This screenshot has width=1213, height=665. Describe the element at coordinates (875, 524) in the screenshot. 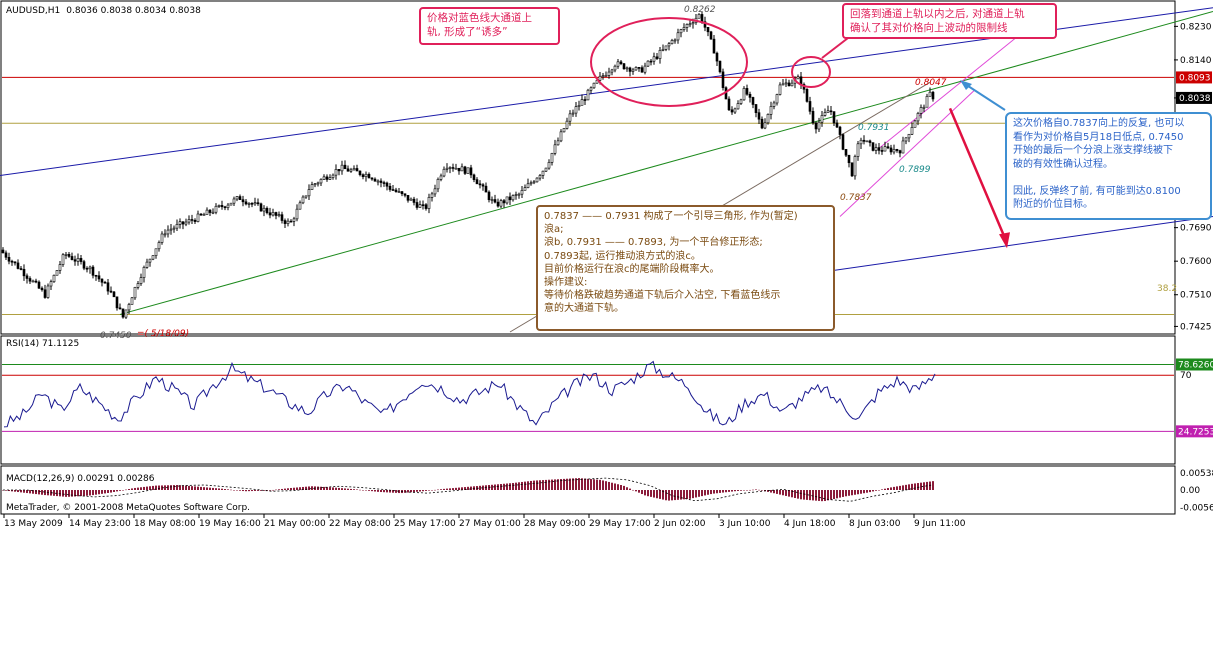

I see `time-tick-label: 8 Jun 03:00` at that location.